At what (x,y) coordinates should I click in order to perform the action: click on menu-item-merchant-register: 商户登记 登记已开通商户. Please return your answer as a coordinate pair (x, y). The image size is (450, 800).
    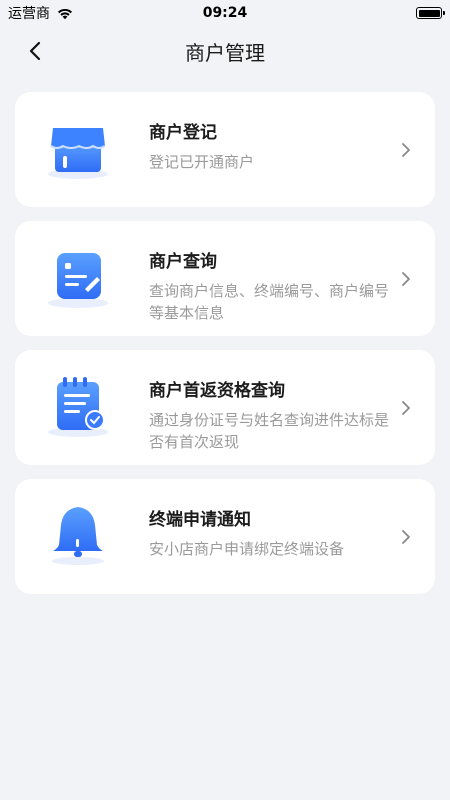
    Looking at the image, I should click on (225, 149).